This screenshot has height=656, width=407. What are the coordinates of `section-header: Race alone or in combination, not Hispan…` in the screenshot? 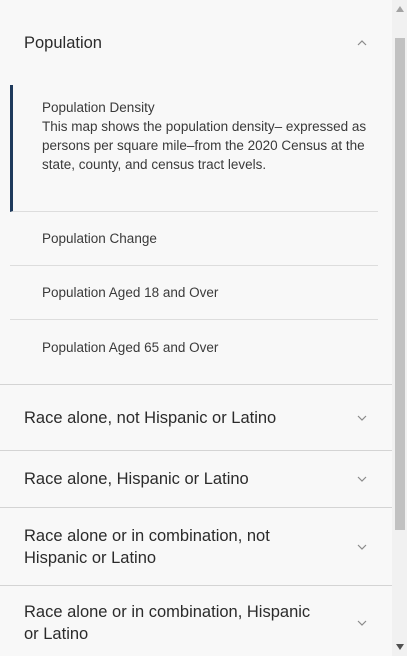 It's located at (196, 546).